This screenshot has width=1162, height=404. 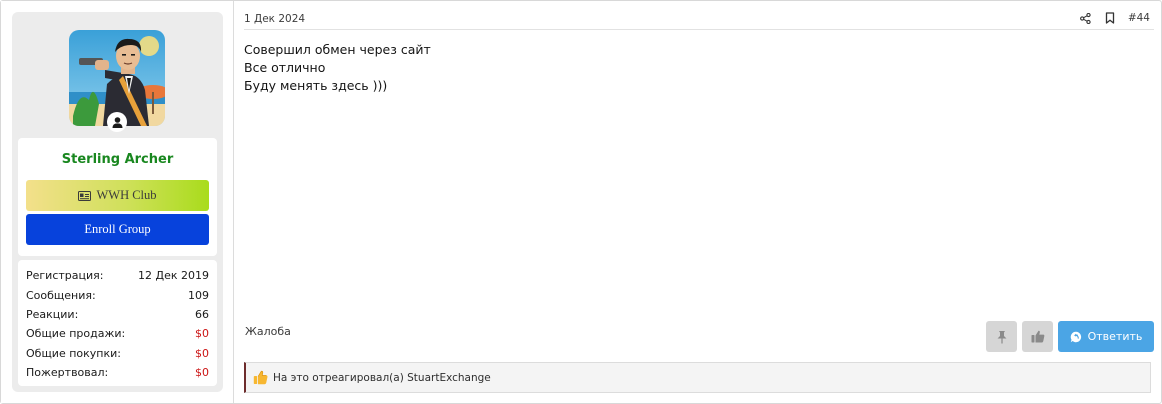 I want to click on user-card: Sterling Archer WWH Club Enroll Group, so click(x=117, y=197).